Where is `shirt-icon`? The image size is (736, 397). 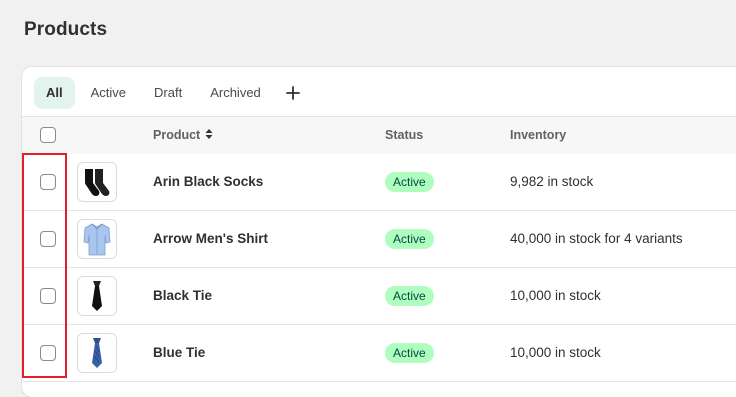
shirt-icon is located at coordinates (97, 239).